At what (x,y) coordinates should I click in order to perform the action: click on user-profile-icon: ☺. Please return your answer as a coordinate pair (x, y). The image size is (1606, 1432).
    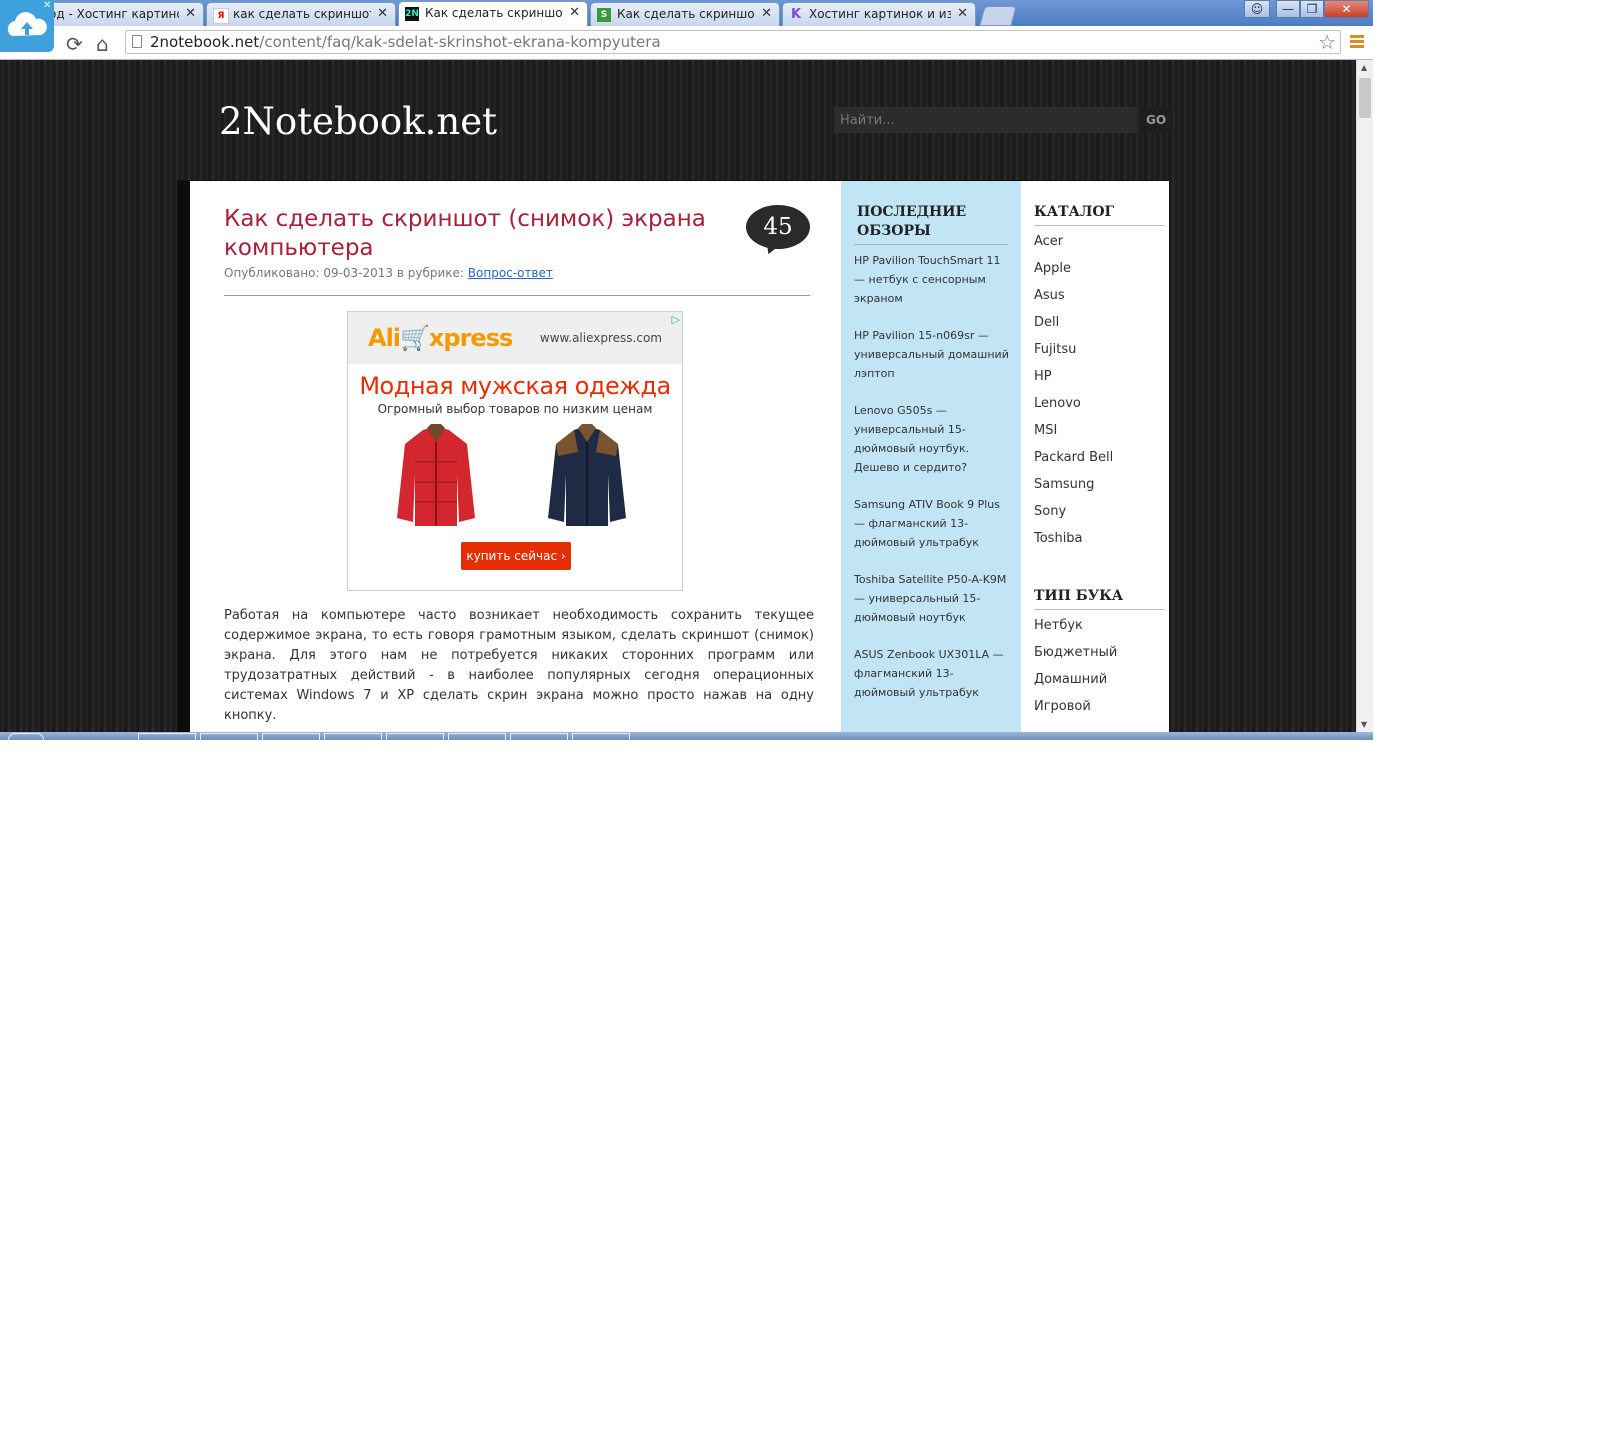
    Looking at the image, I should click on (1257, 9).